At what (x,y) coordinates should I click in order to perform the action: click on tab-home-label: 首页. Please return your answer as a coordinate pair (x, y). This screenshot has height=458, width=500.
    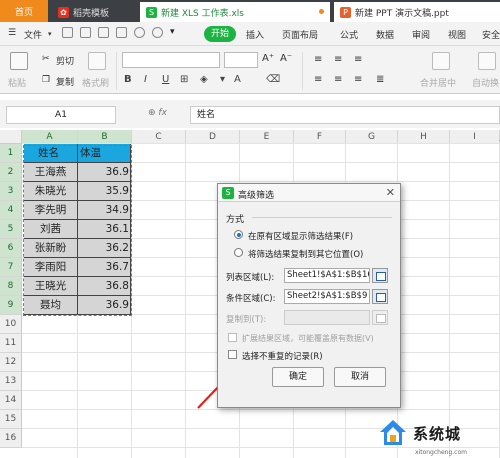
    Looking at the image, I should click on (23, 12).